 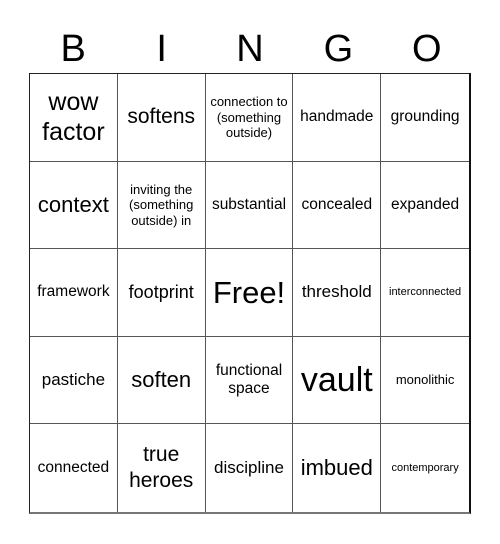 What do you see at coordinates (161, 205) in the screenshot?
I see `bingo-cell-r2c2: inviting the (something outside) in` at bounding box center [161, 205].